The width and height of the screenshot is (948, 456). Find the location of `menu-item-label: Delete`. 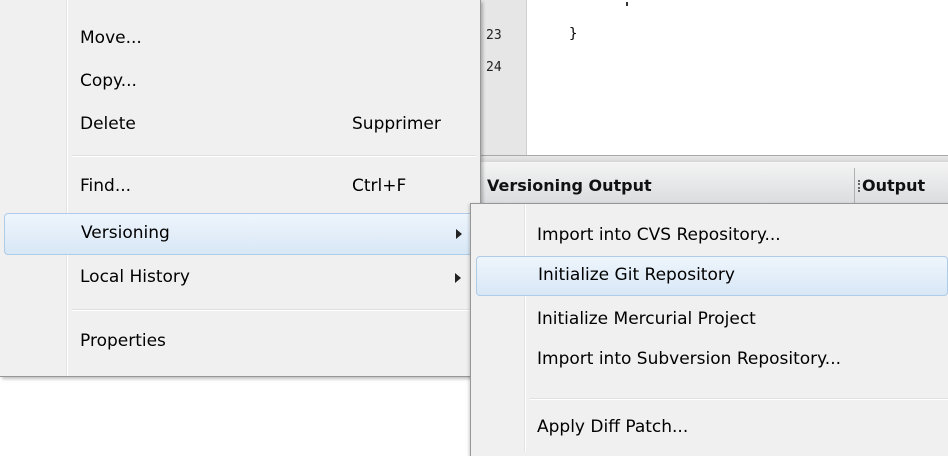

menu-item-label: Delete is located at coordinates (108, 124).